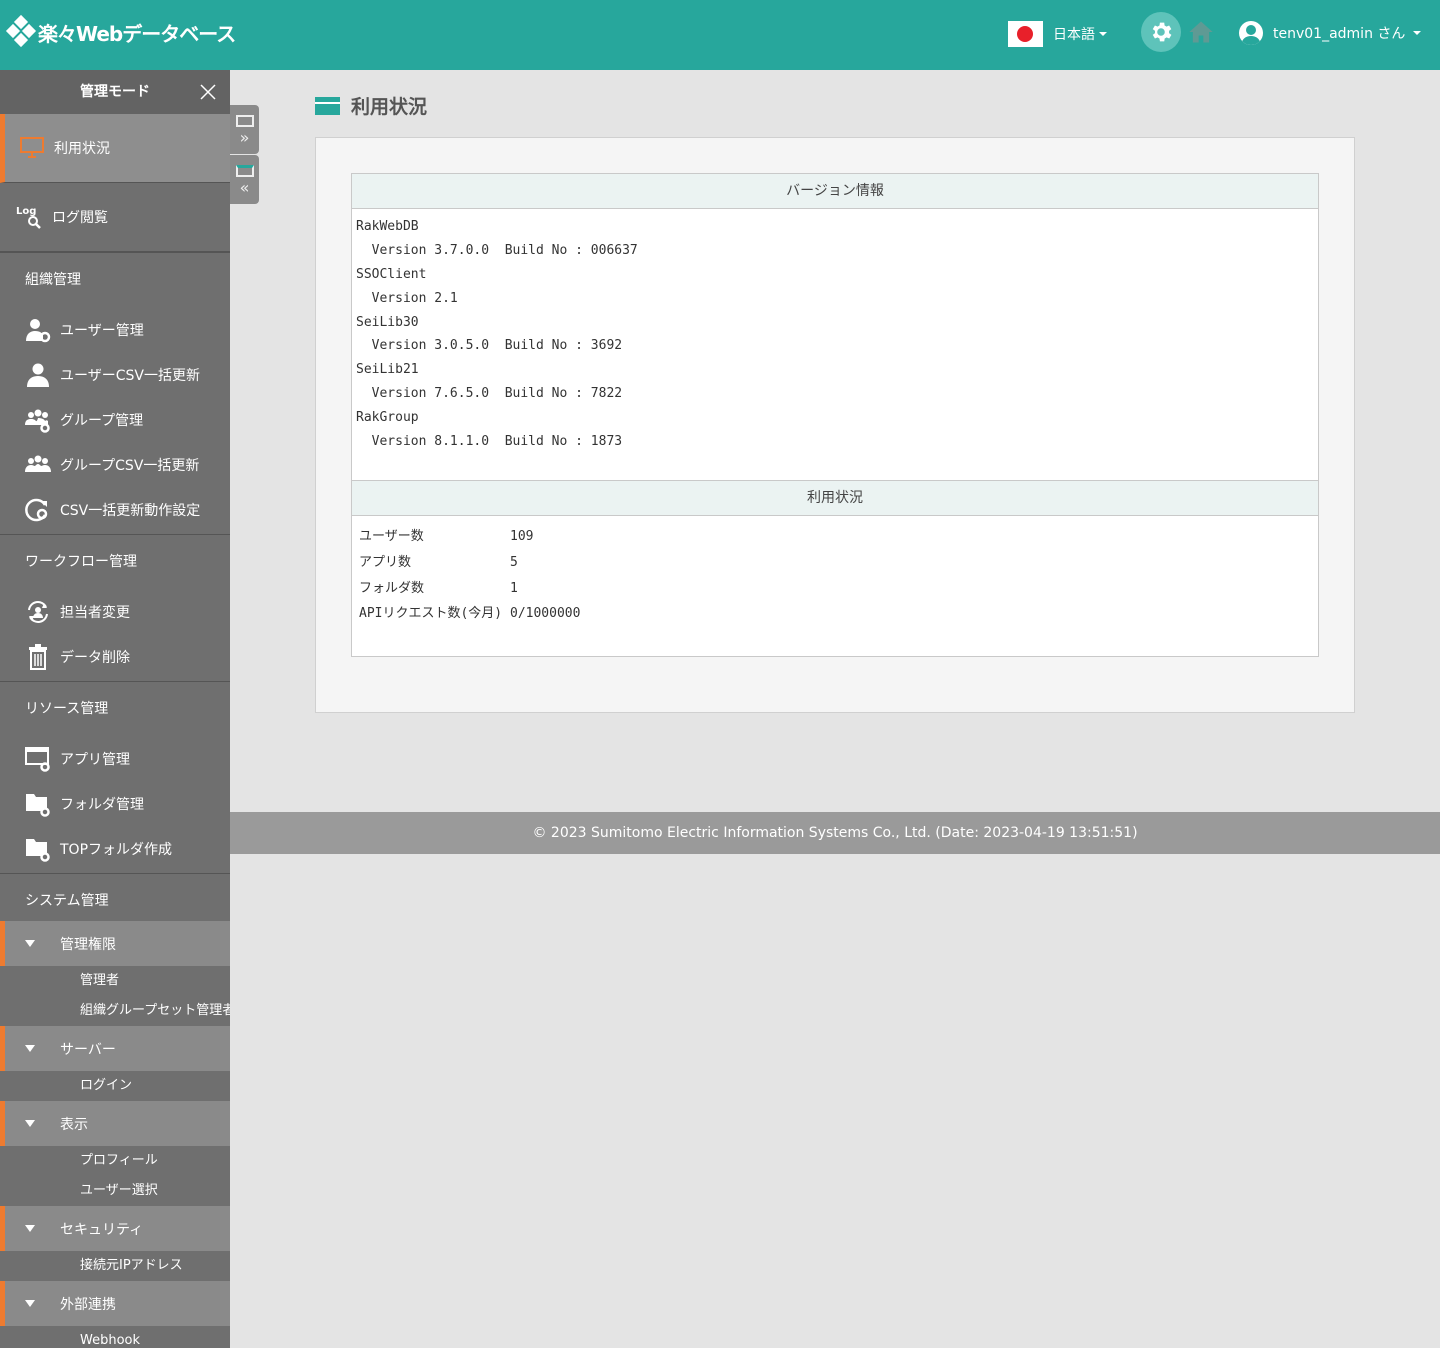 This screenshot has width=1440, height=1348. Describe the element at coordinates (115, 561) in the screenshot. I see `section-workflow: ワークフロー管理` at that location.